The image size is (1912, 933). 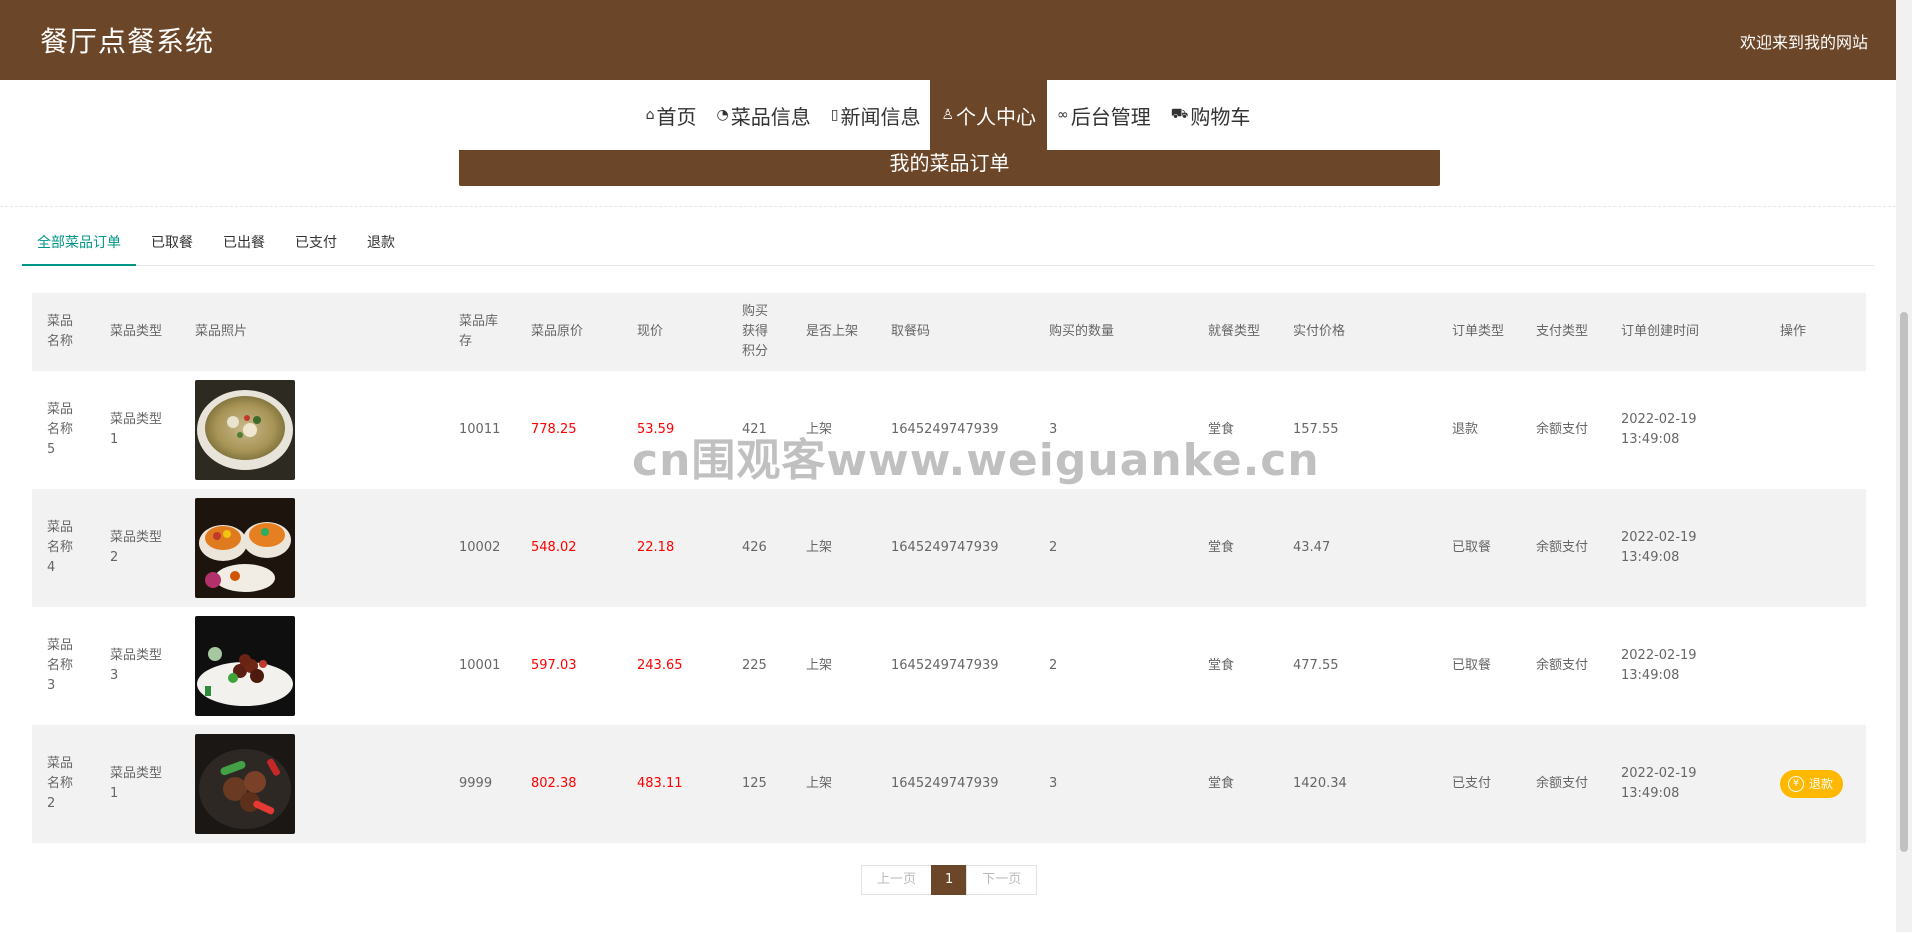 What do you see at coordinates (834, 115) in the screenshot?
I see `document-icon: ▯` at bounding box center [834, 115].